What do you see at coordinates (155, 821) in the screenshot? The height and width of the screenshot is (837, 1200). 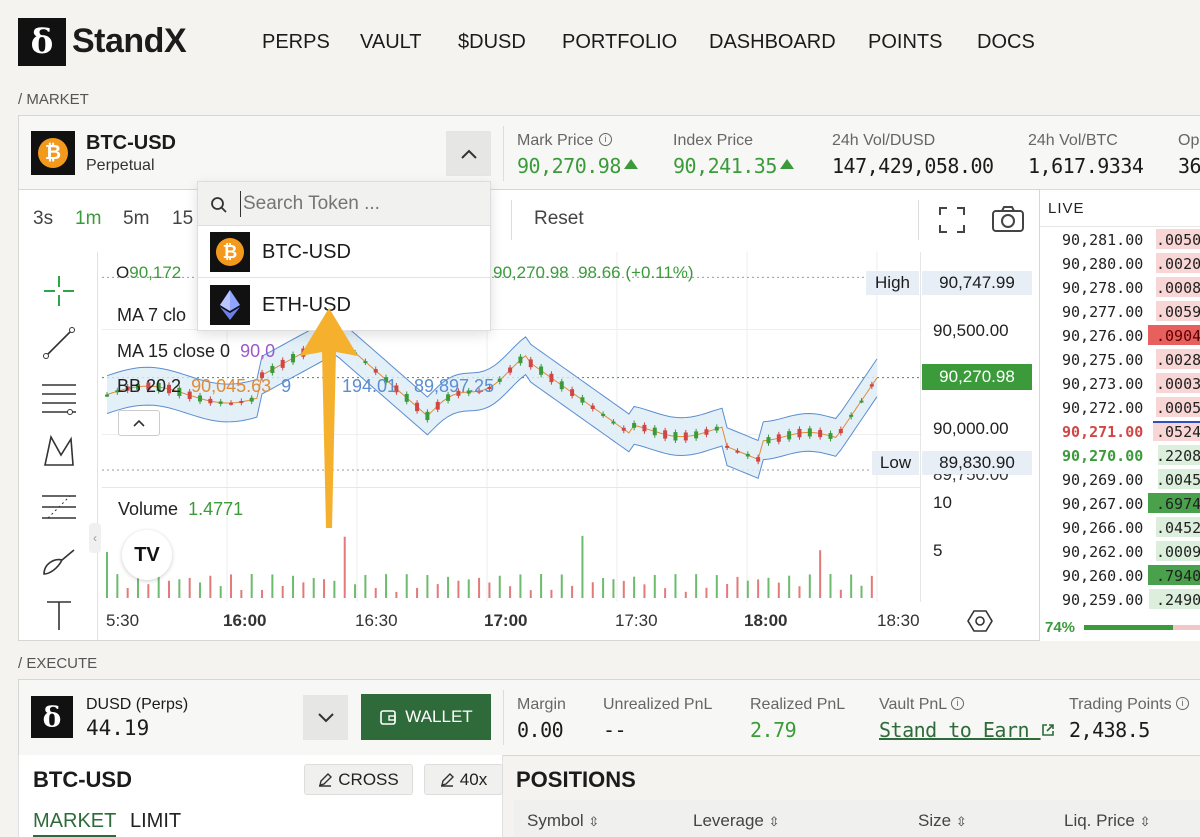 I see `tab-limit: LIMIT` at bounding box center [155, 821].